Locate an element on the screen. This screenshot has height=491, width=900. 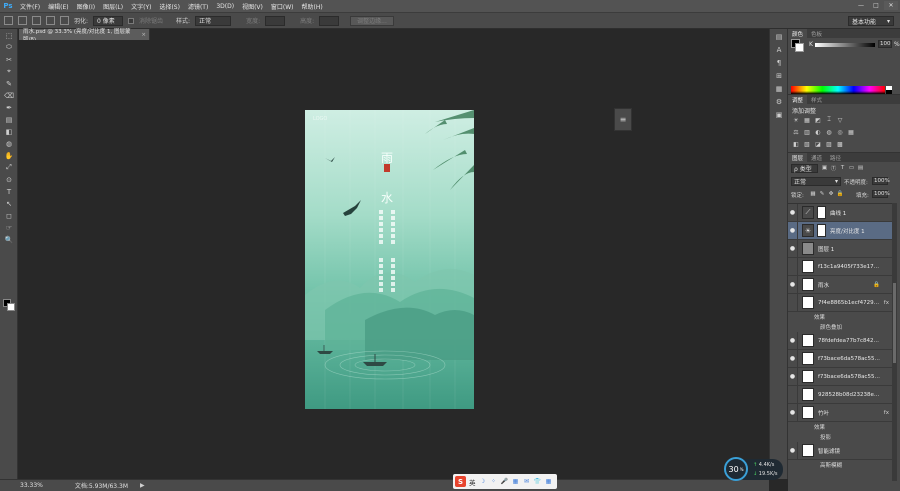
style-select: 正常 is located at coordinates (213, 20).